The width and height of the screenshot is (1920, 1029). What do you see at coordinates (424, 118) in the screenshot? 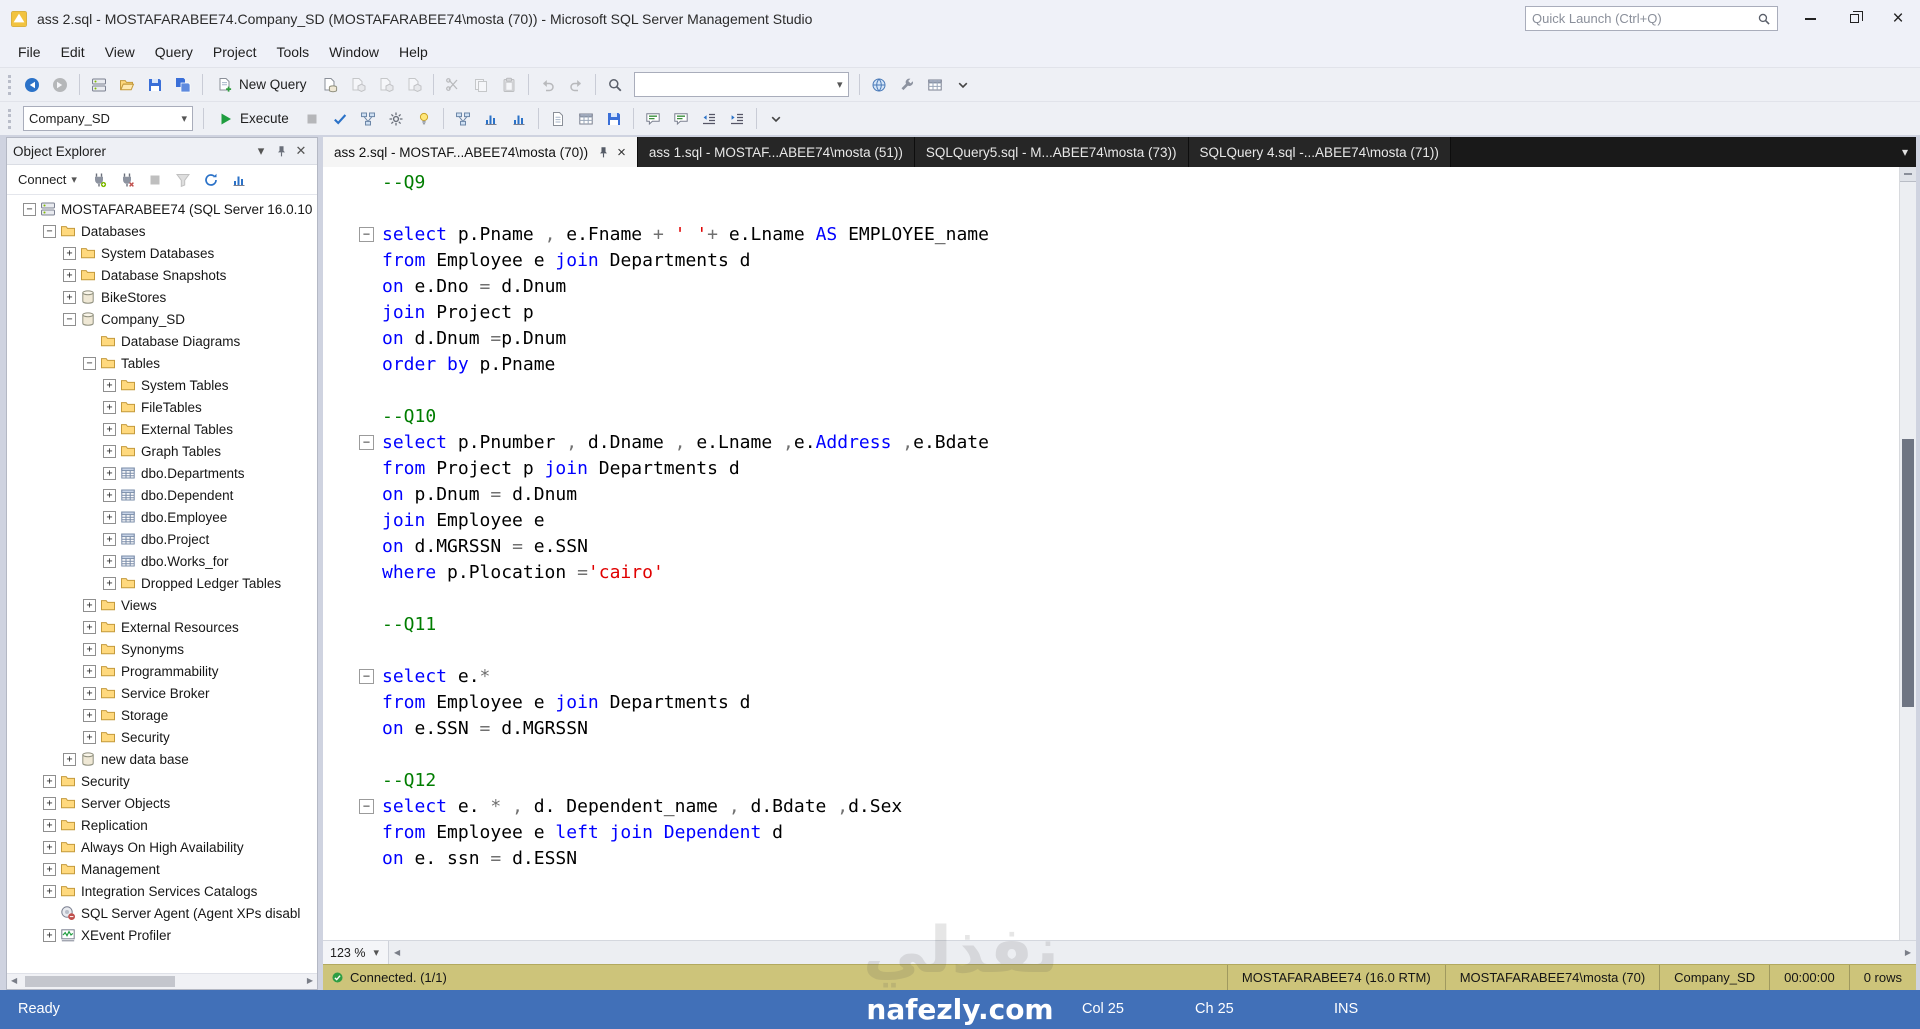
I see `intellisense-icon` at bounding box center [424, 118].